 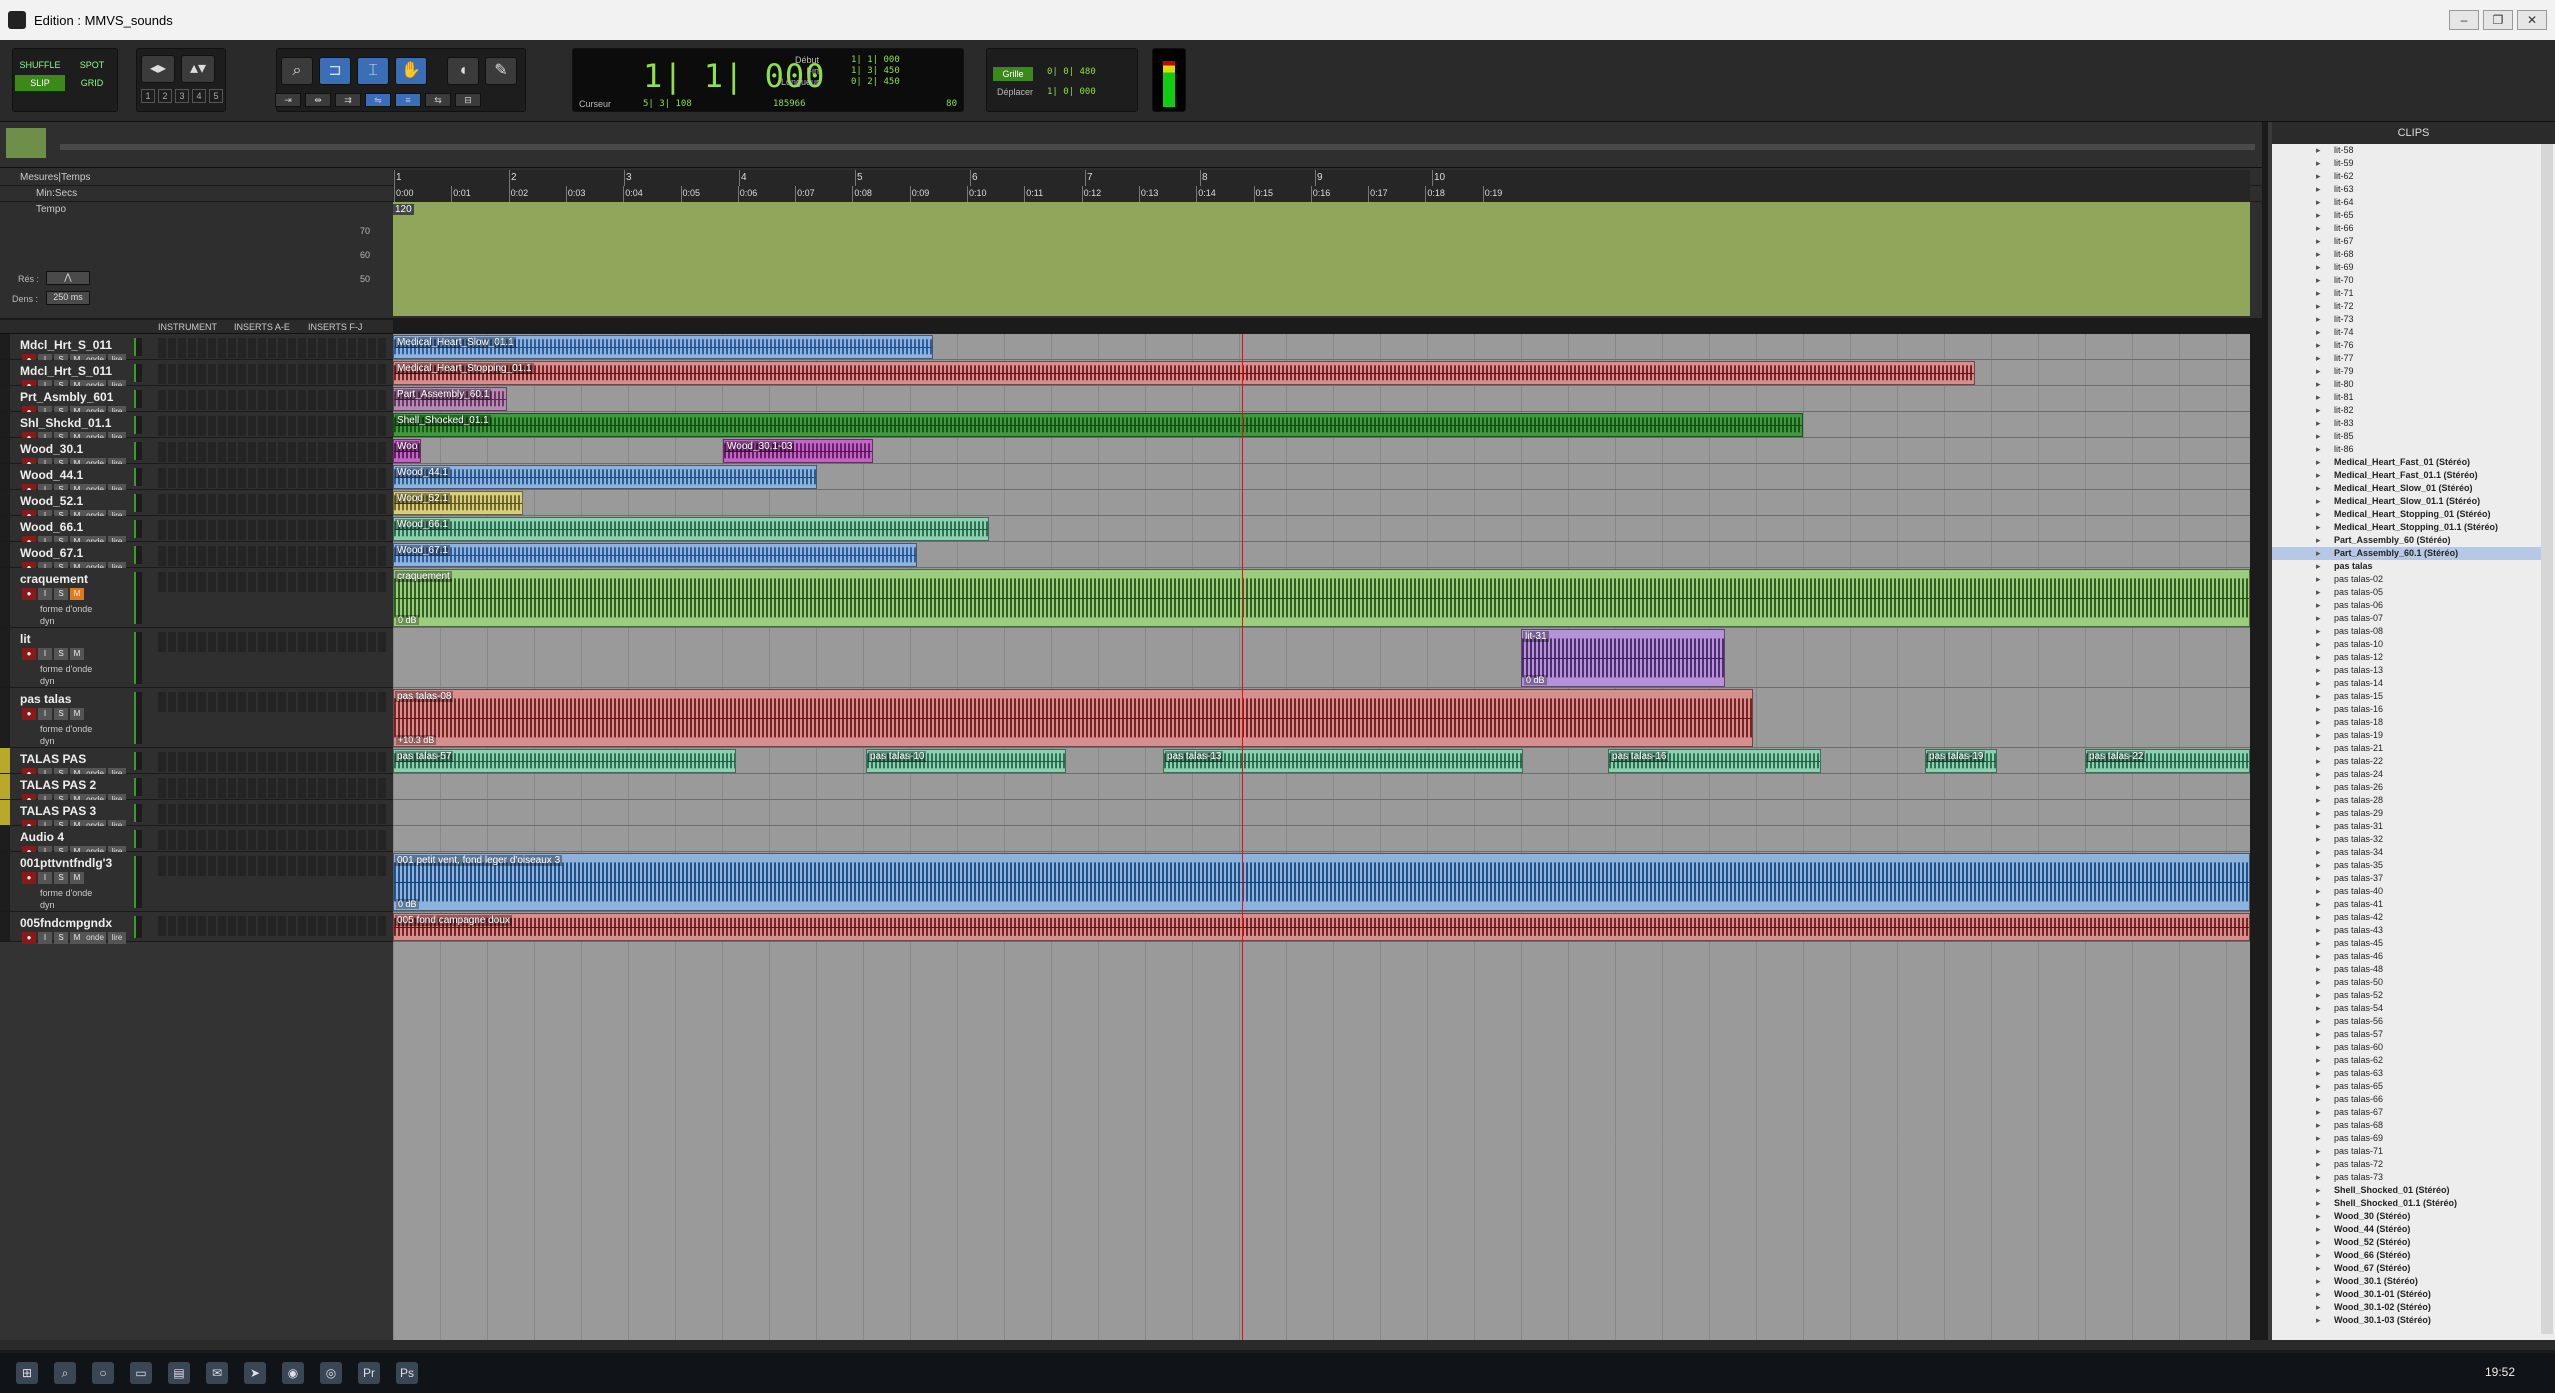 What do you see at coordinates (51, 501) in the screenshot?
I see `track-name: Wood_52.1` at bounding box center [51, 501].